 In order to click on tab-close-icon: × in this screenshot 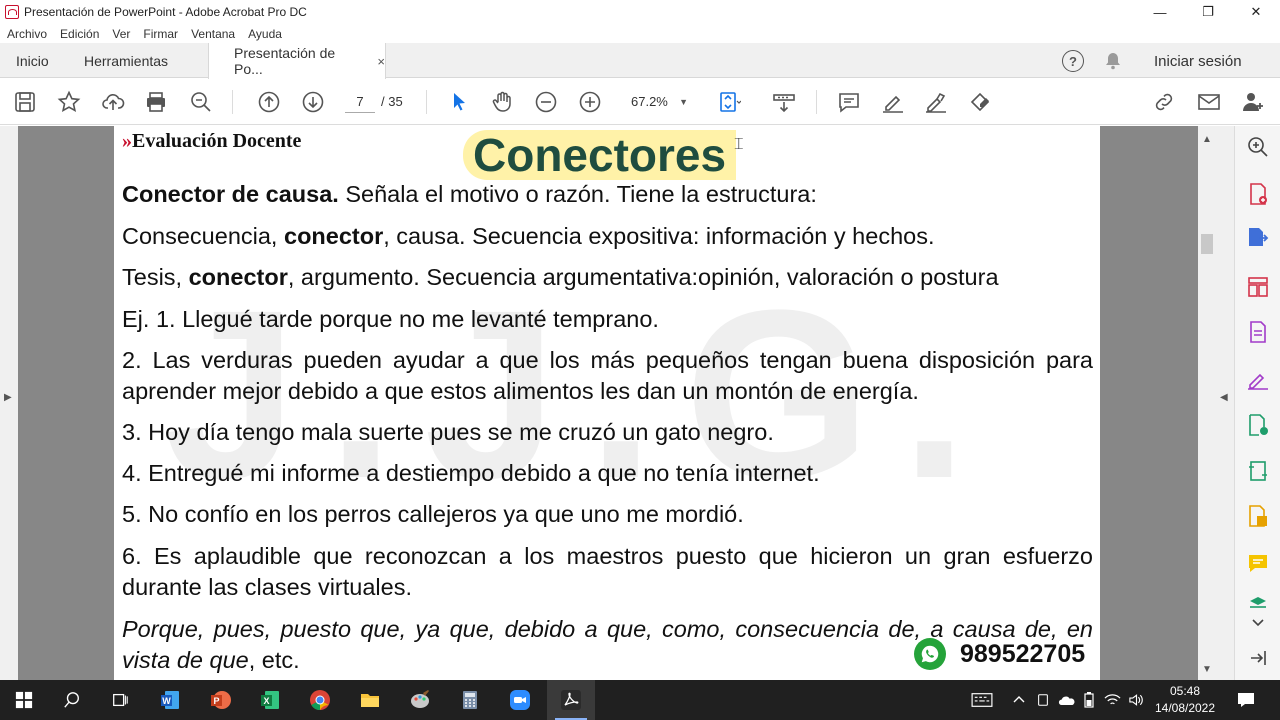, I will do `click(381, 61)`.